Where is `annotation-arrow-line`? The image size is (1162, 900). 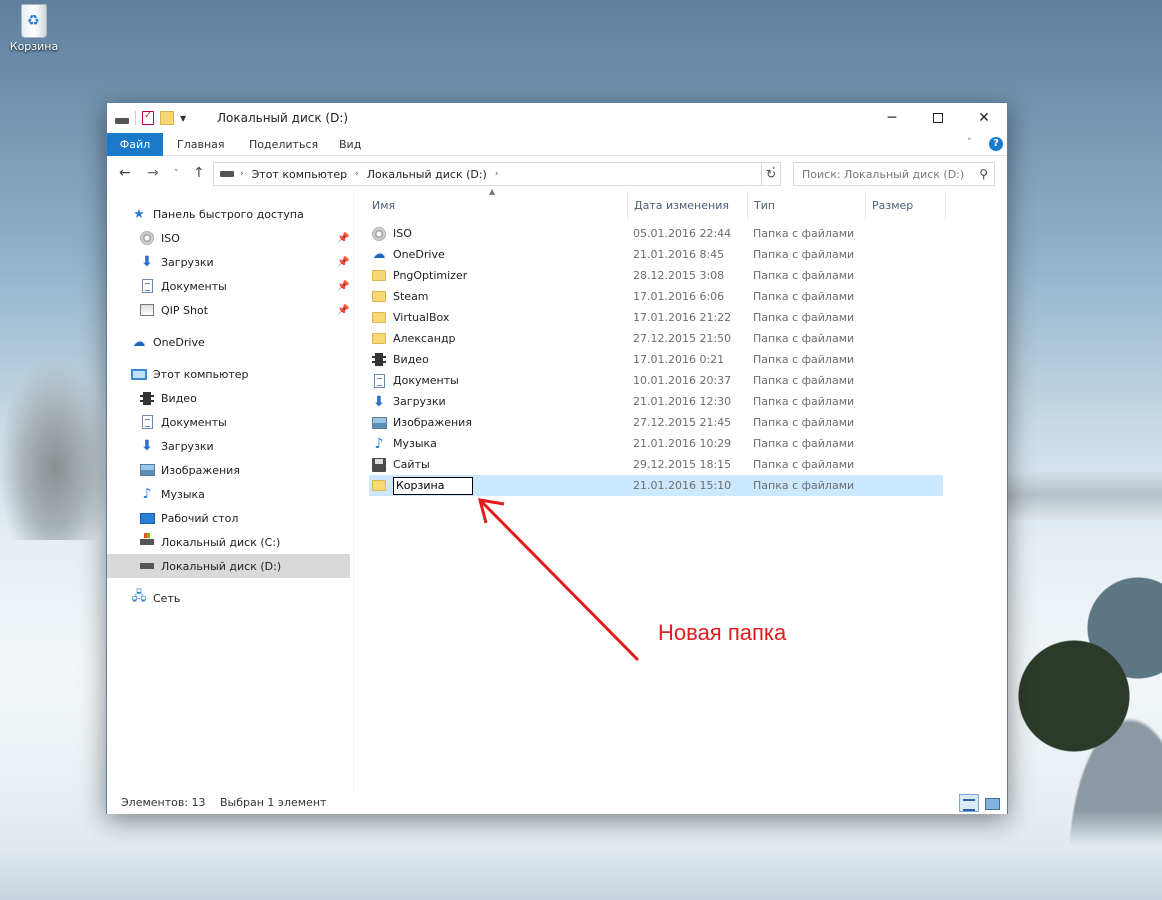 annotation-arrow-line is located at coordinates (560, 581).